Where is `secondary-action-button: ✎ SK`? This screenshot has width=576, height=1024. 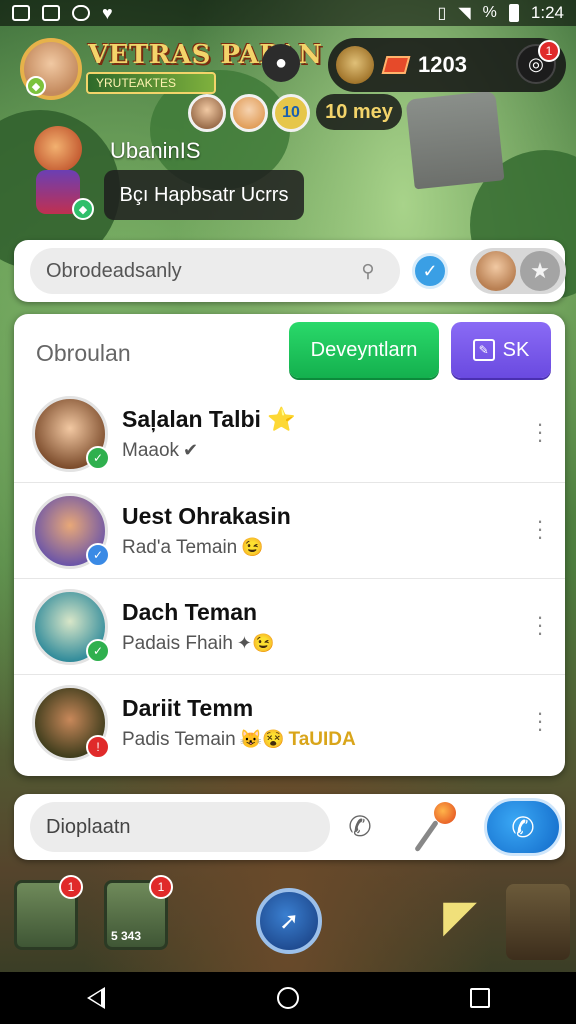 secondary-action-button: ✎ SK is located at coordinates (501, 350).